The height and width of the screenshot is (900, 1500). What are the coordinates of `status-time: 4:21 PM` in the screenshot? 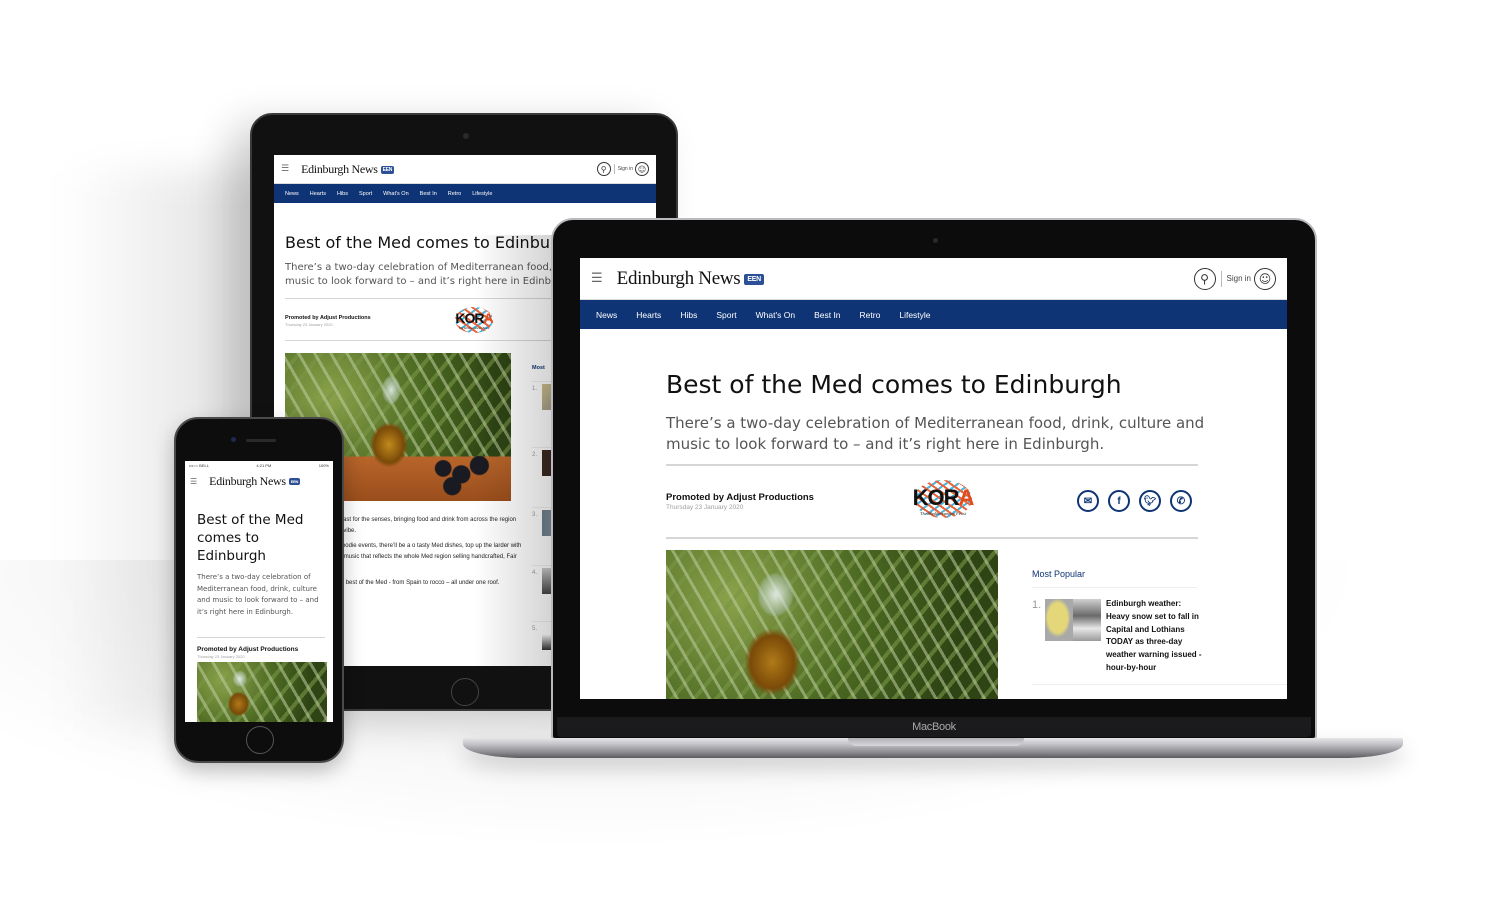 It's located at (264, 465).